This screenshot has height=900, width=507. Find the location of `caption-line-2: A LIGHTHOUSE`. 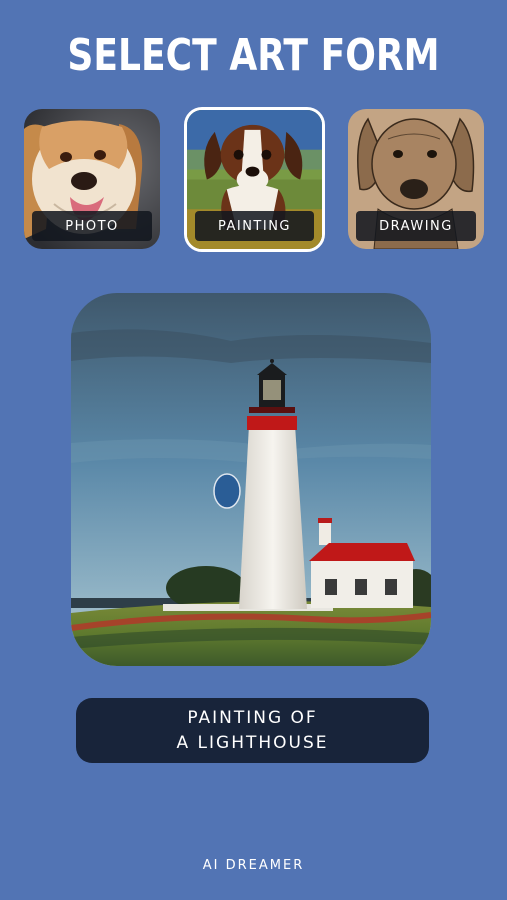

caption-line-2: A LIGHTHOUSE is located at coordinates (252, 742).